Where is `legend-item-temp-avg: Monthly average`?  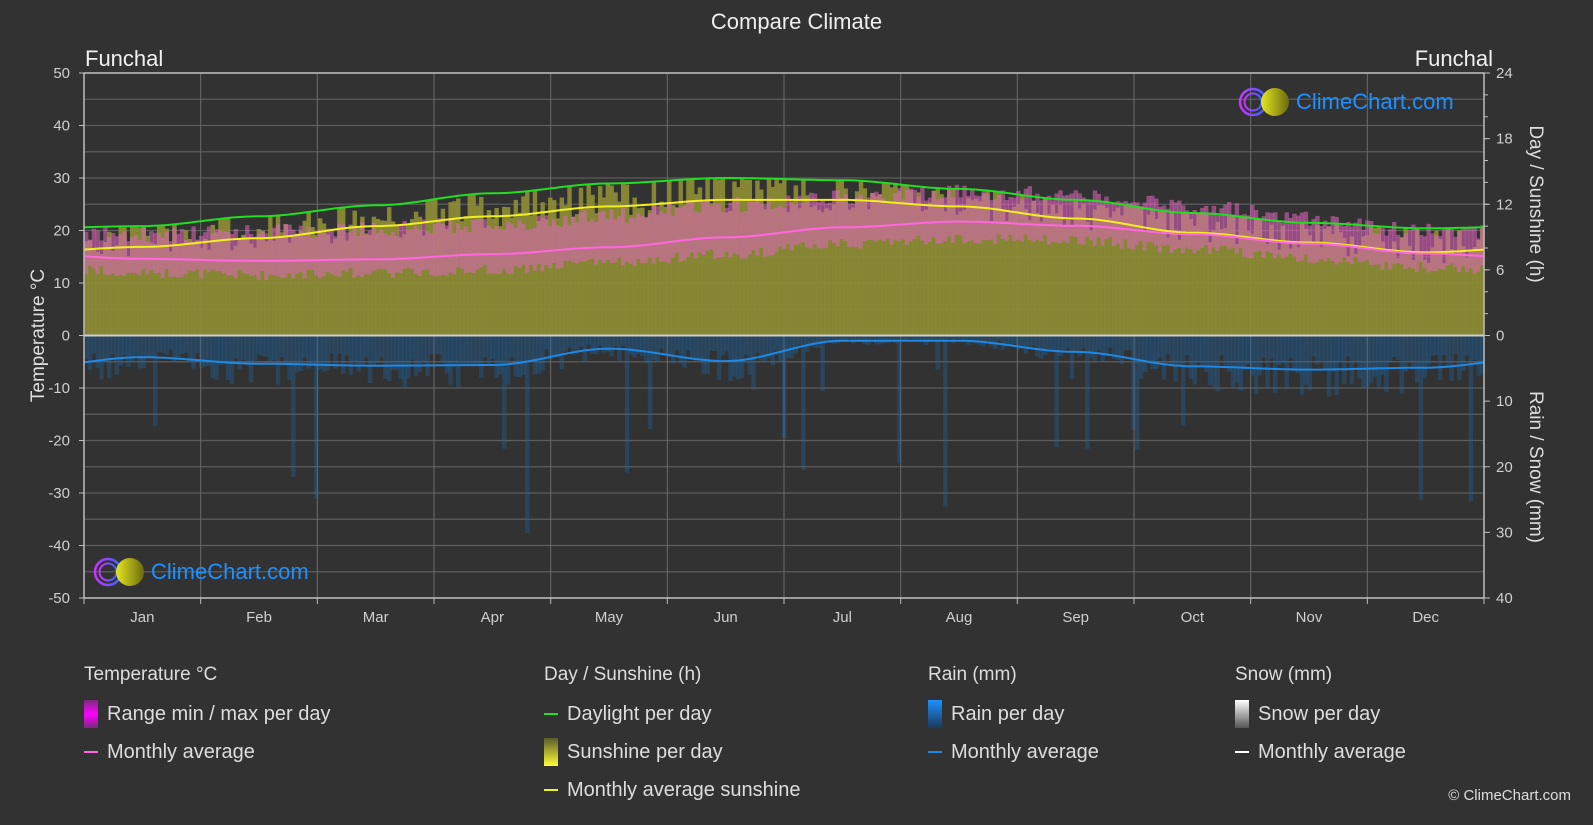 legend-item-temp-avg: Monthly average is located at coordinates (207, 752).